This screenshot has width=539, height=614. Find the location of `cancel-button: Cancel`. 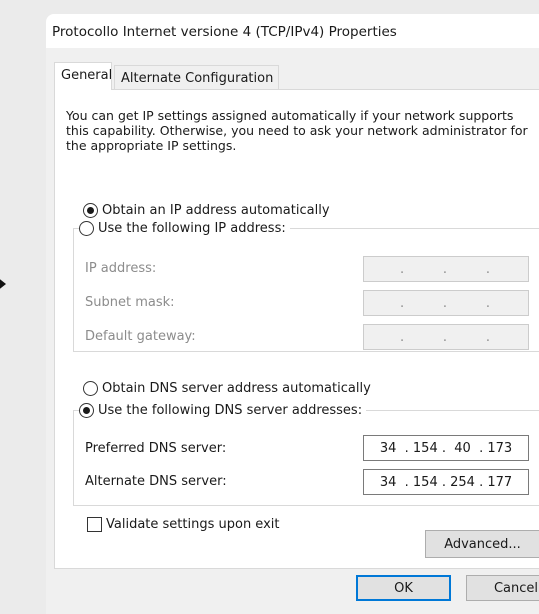

cancel-button: Cancel is located at coordinates (502, 588).